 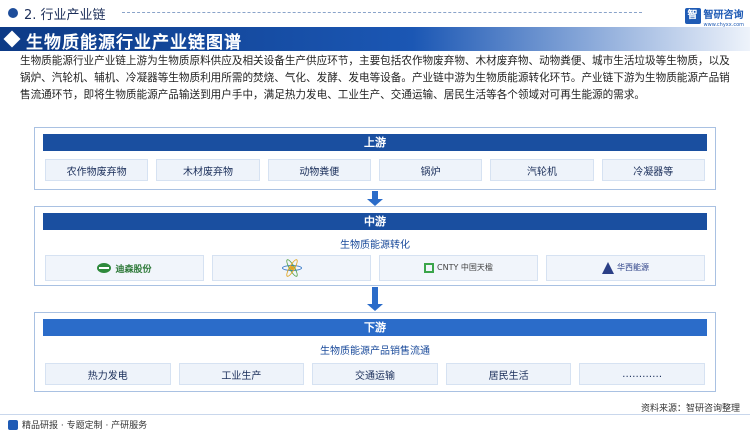 I want to click on company-western-power: 华西能源, so click(x=625, y=268).